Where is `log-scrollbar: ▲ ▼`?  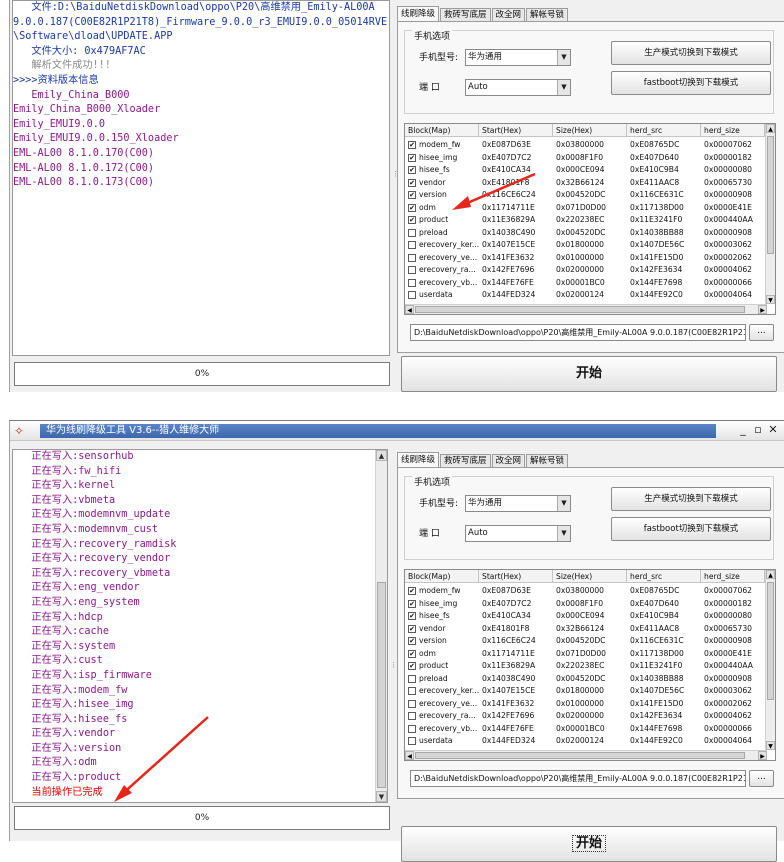
log-scrollbar: ▲ ▼ is located at coordinates (381, 626).